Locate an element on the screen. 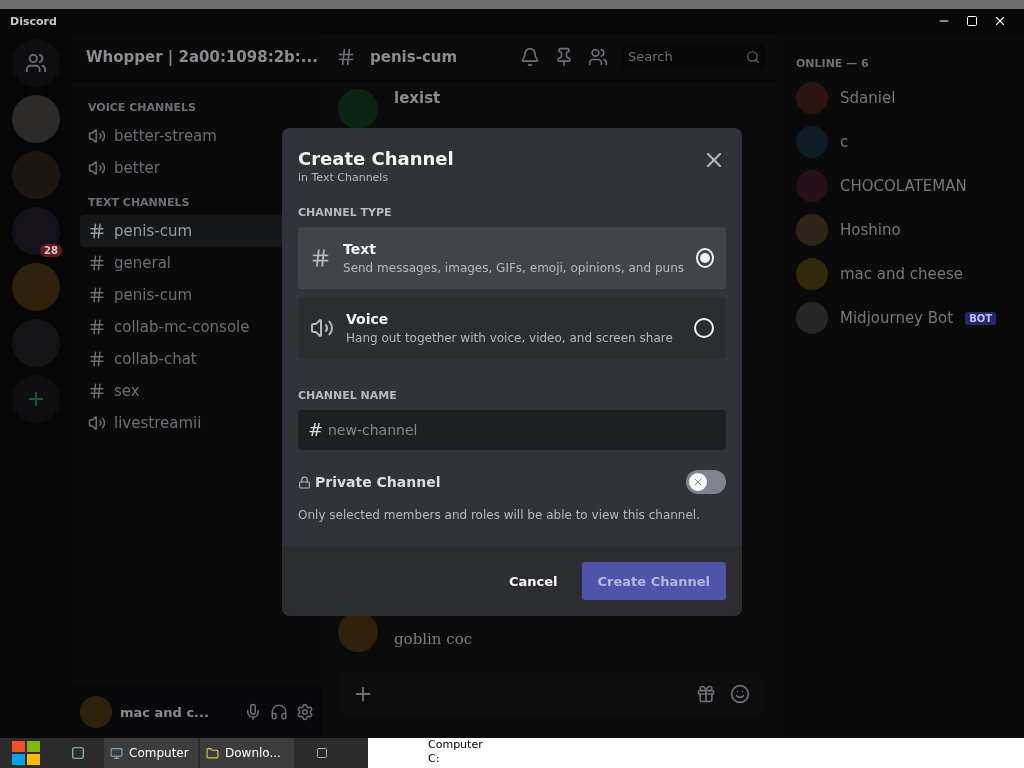 This screenshot has width=1024, height=768. cancel-button: Cancel is located at coordinates (533, 581).